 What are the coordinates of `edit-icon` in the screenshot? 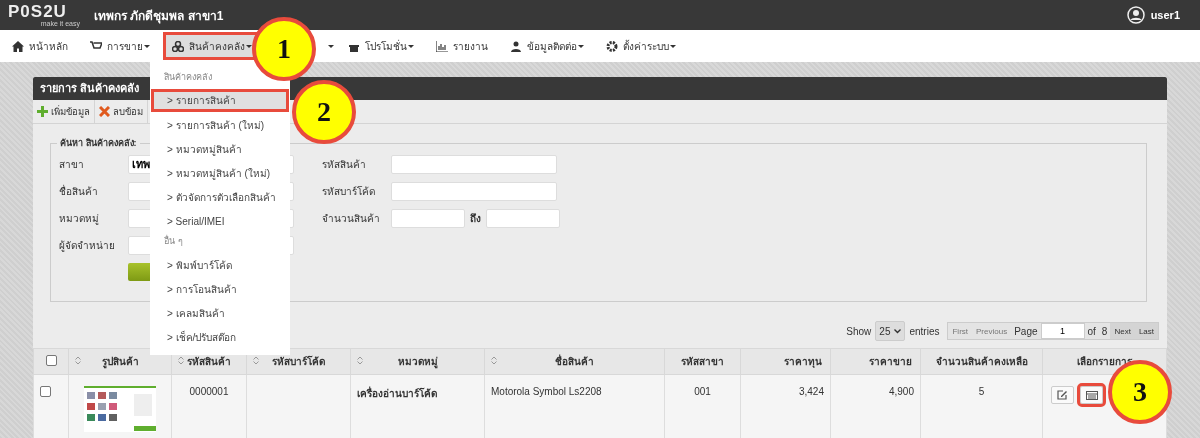 It's located at (1062, 395).